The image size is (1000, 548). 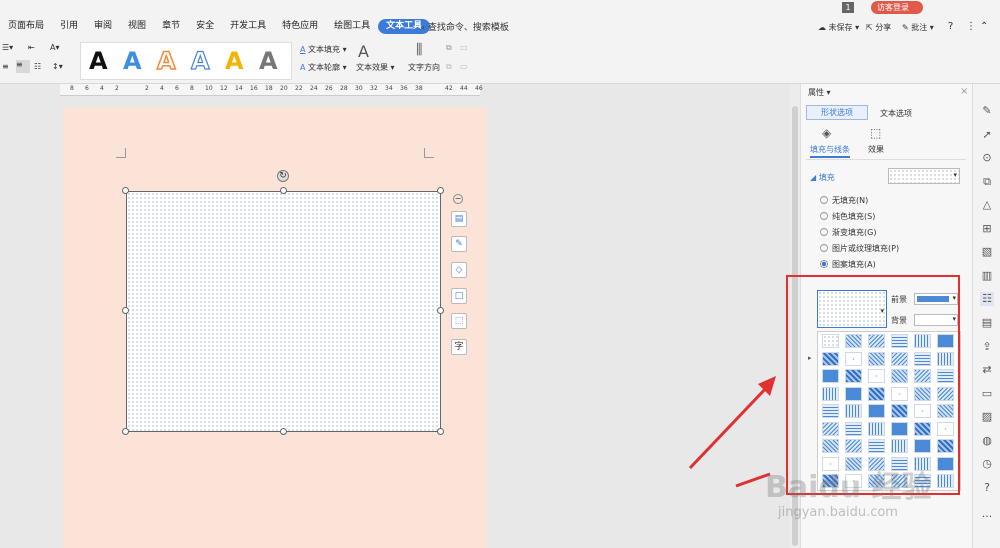 What do you see at coordinates (57, 66) in the screenshot?
I see `line-spacing-icon: ↕▾` at bounding box center [57, 66].